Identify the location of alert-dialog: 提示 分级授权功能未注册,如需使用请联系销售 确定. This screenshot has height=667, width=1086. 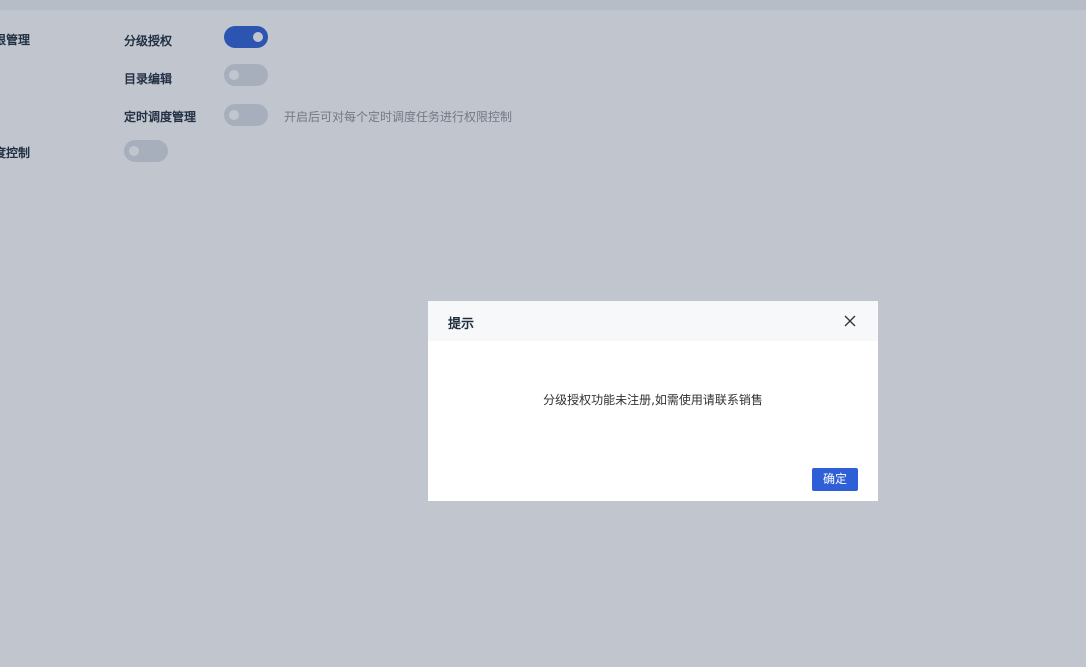
(653, 401).